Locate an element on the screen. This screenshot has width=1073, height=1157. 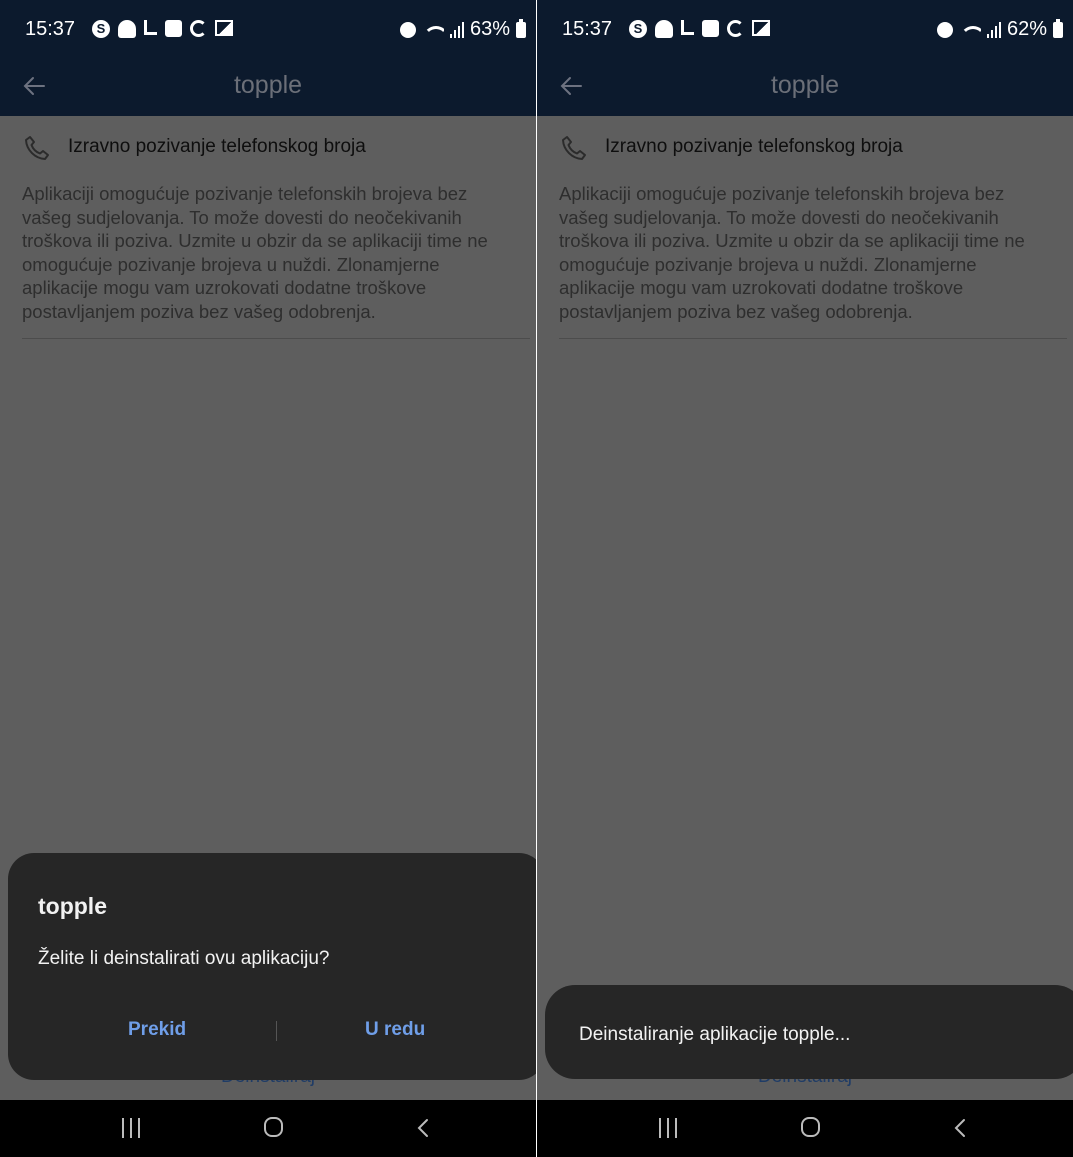
status-bar: 15:37 S 62% is located at coordinates (805, 30).